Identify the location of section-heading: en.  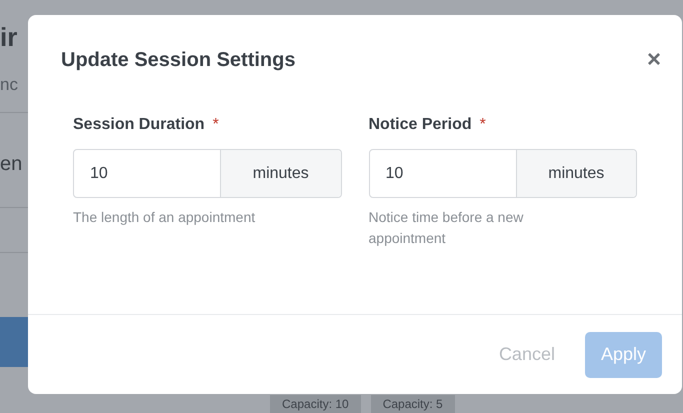
(11, 164).